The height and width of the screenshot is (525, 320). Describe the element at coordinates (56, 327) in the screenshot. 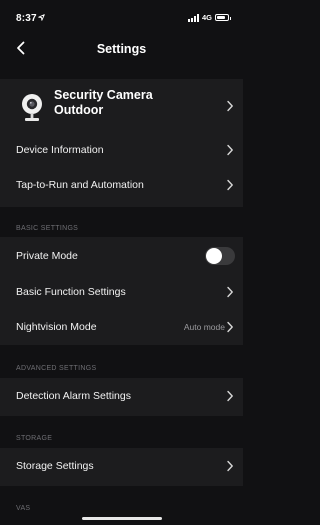

I see `nightvision-label: Nightvision Mode` at that location.